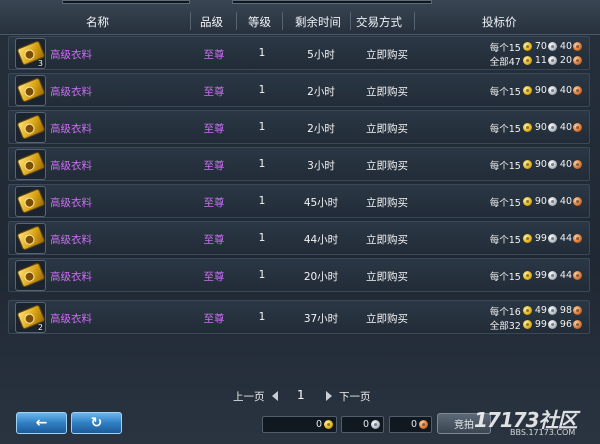 The width and height of the screenshot is (600, 444). I want to click on top-tab-right, so click(332, 2).